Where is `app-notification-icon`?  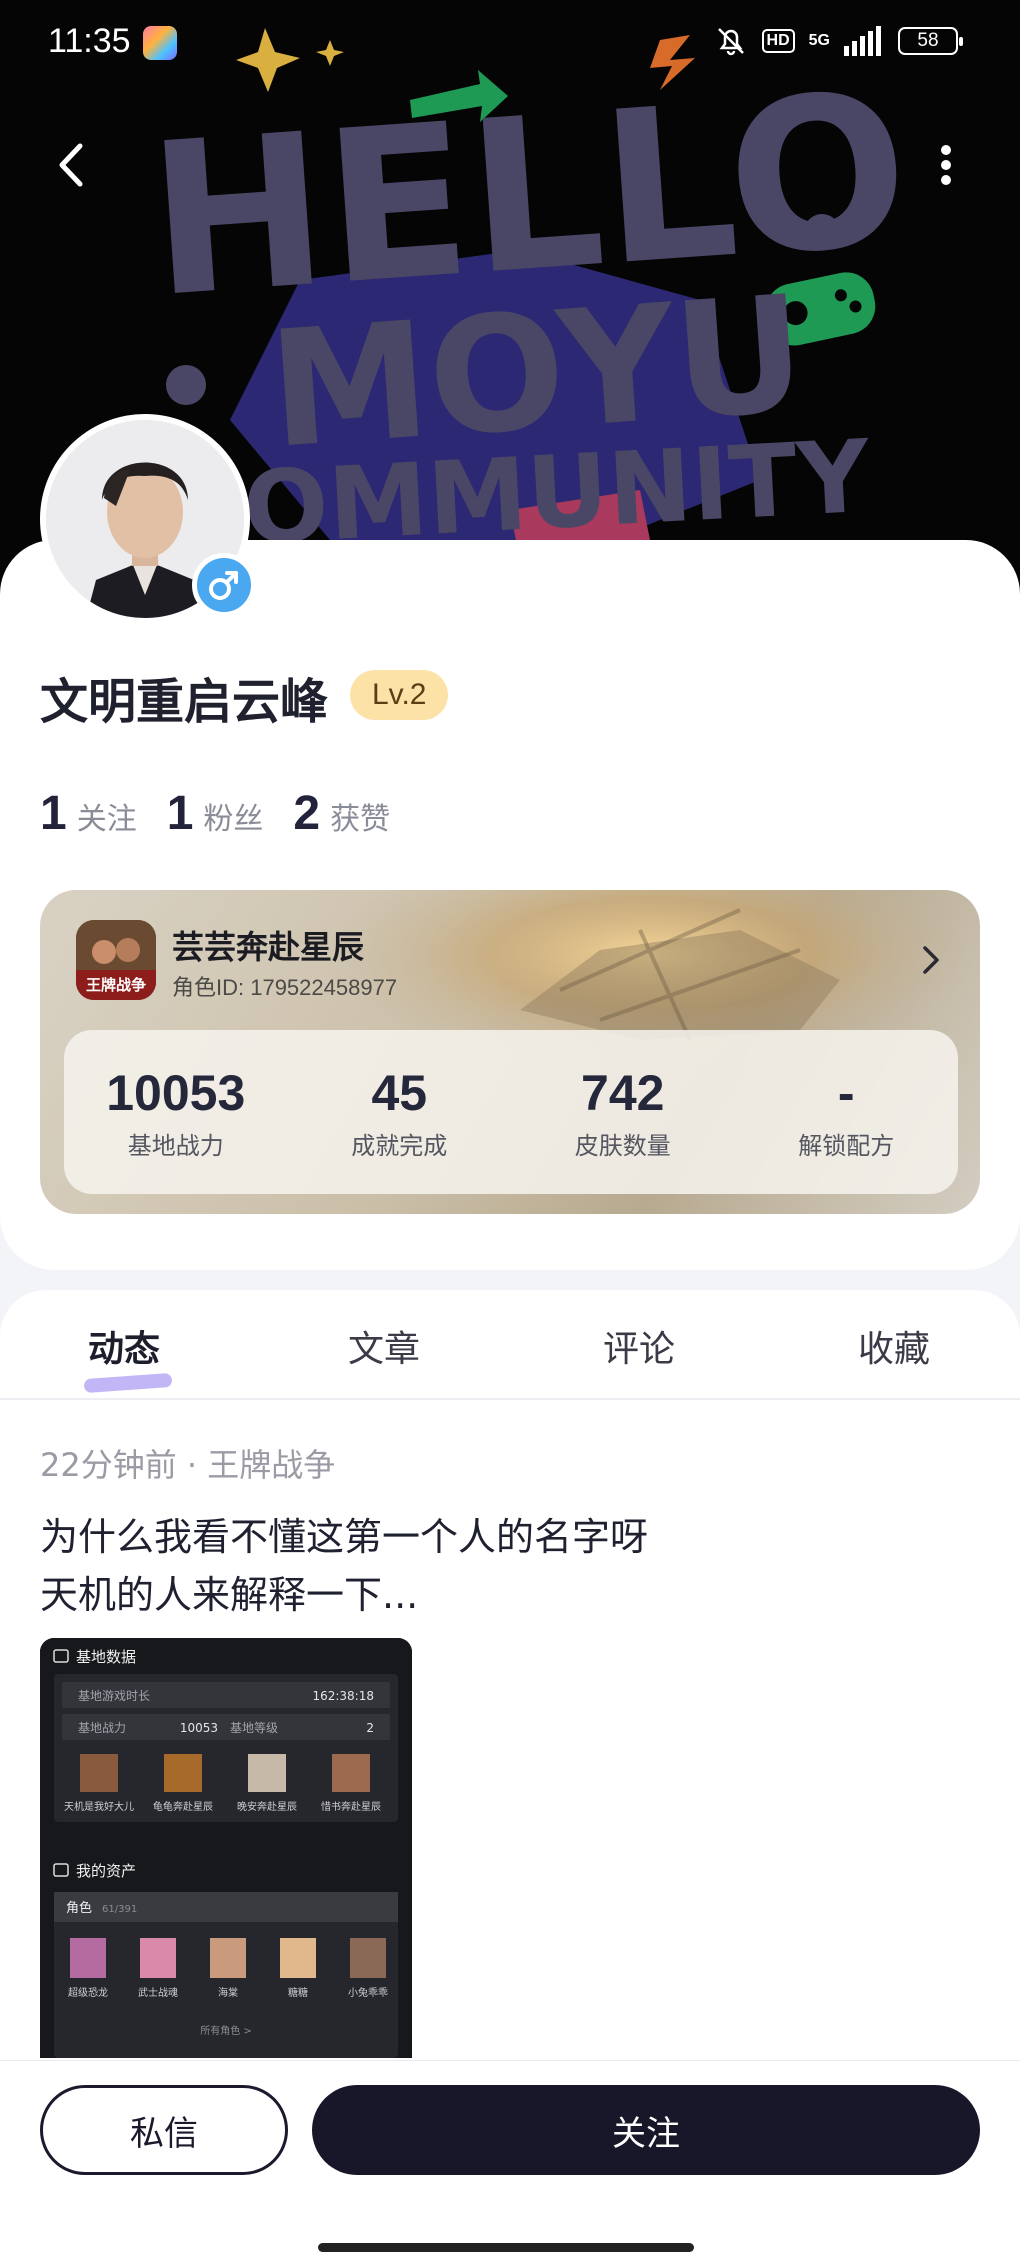 app-notification-icon is located at coordinates (160, 43).